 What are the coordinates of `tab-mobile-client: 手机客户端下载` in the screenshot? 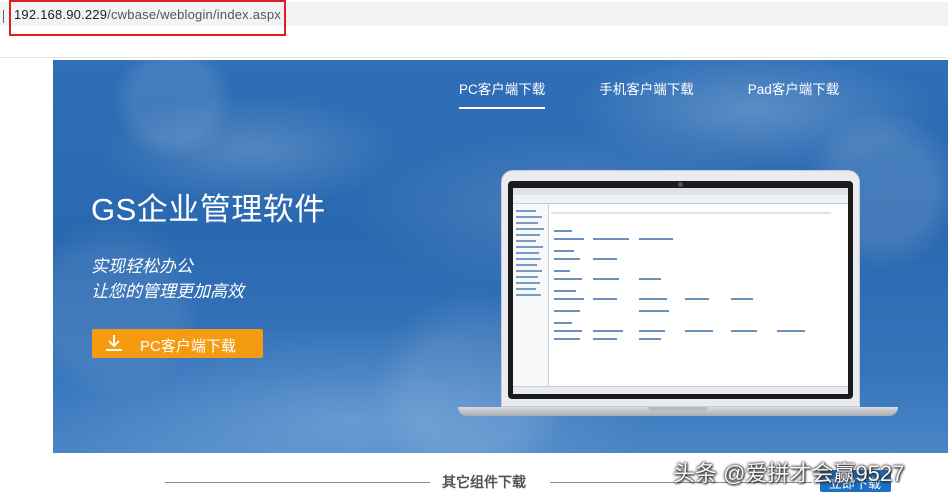 It's located at (646, 93).